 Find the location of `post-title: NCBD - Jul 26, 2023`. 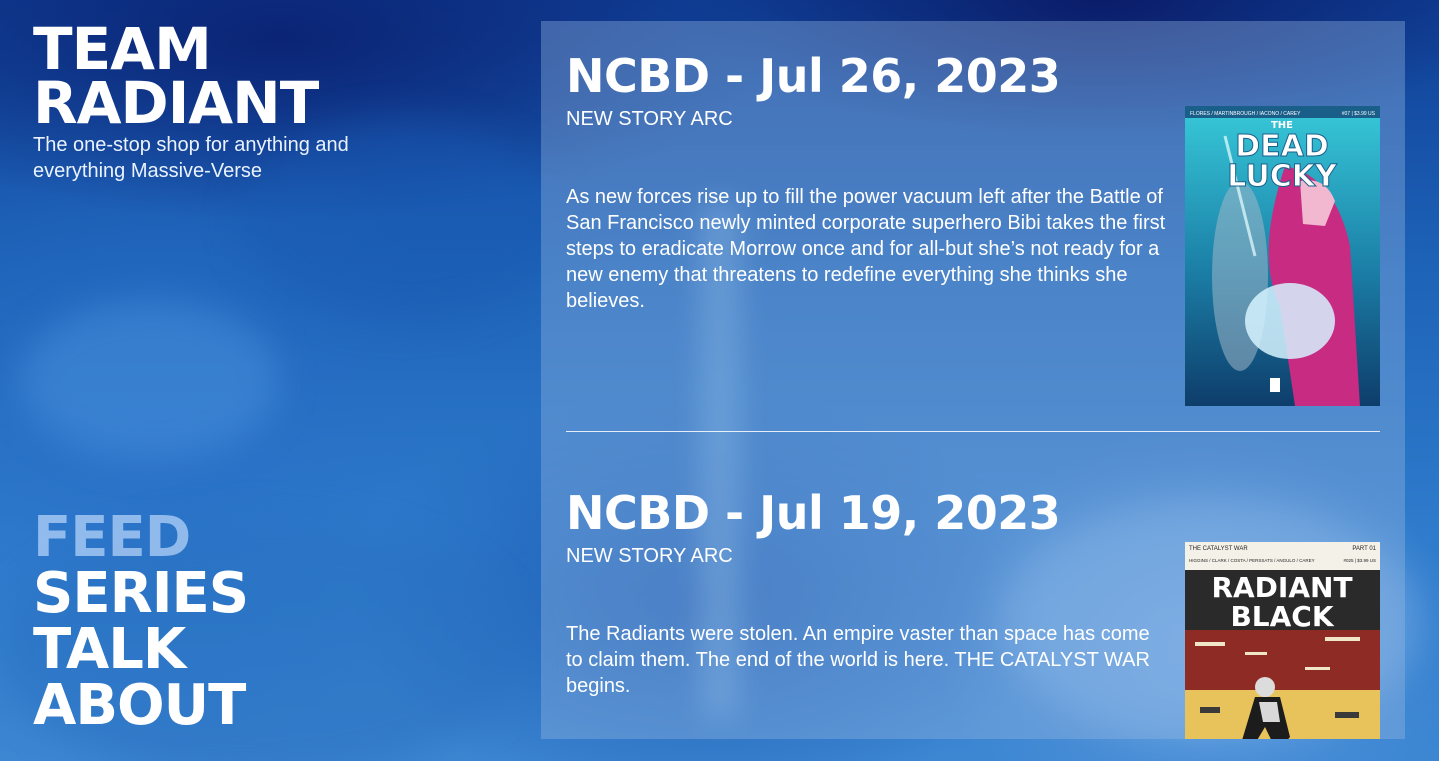

post-title: NCBD - Jul 26, 2023 is located at coordinates (813, 76).